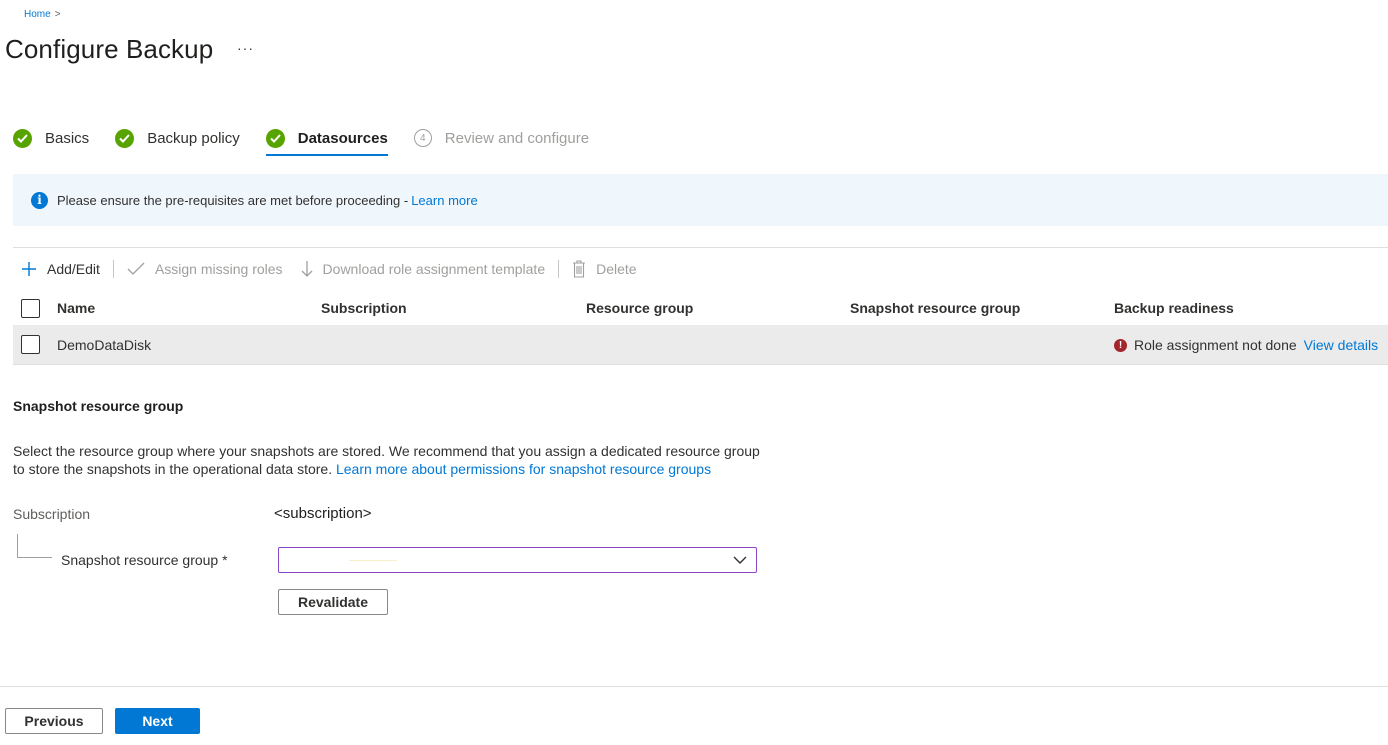 This screenshot has height=745, width=1388. I want to click on assign-missing-roles-button: Assign missing roles, so click(205, 269).